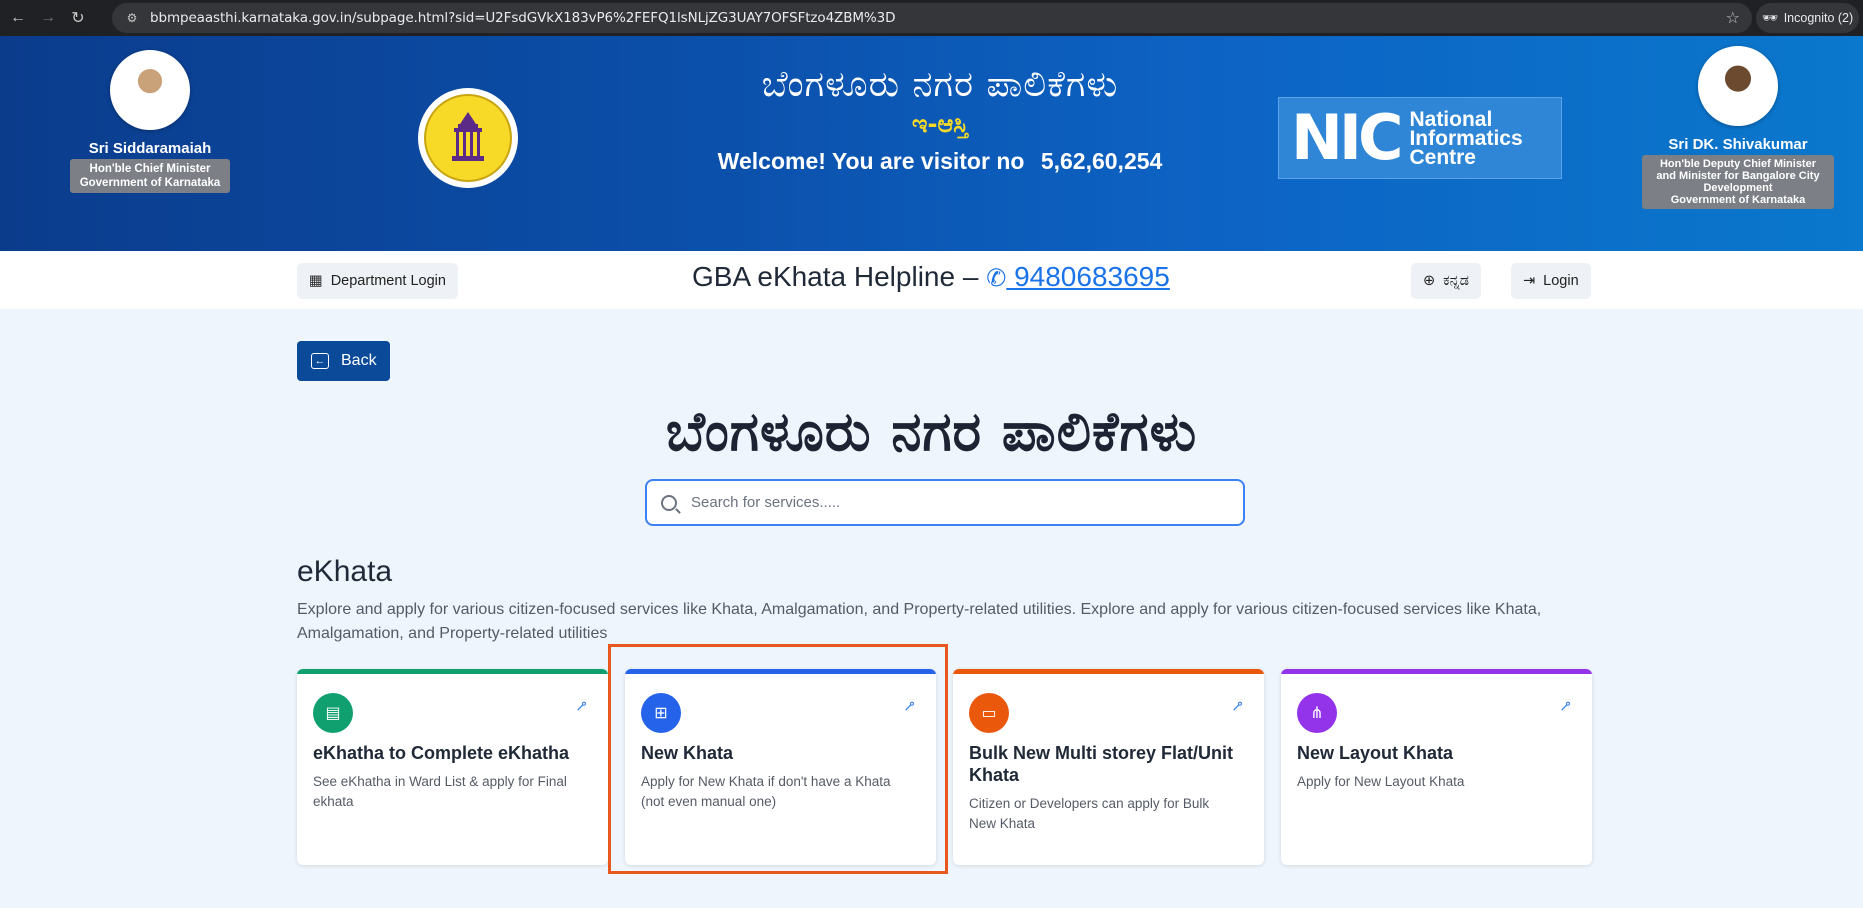  Describe the element at coordinates (150, 148) in the screenshot. I see `chief-minister-name: Sri Siddaramaiah` at that location.